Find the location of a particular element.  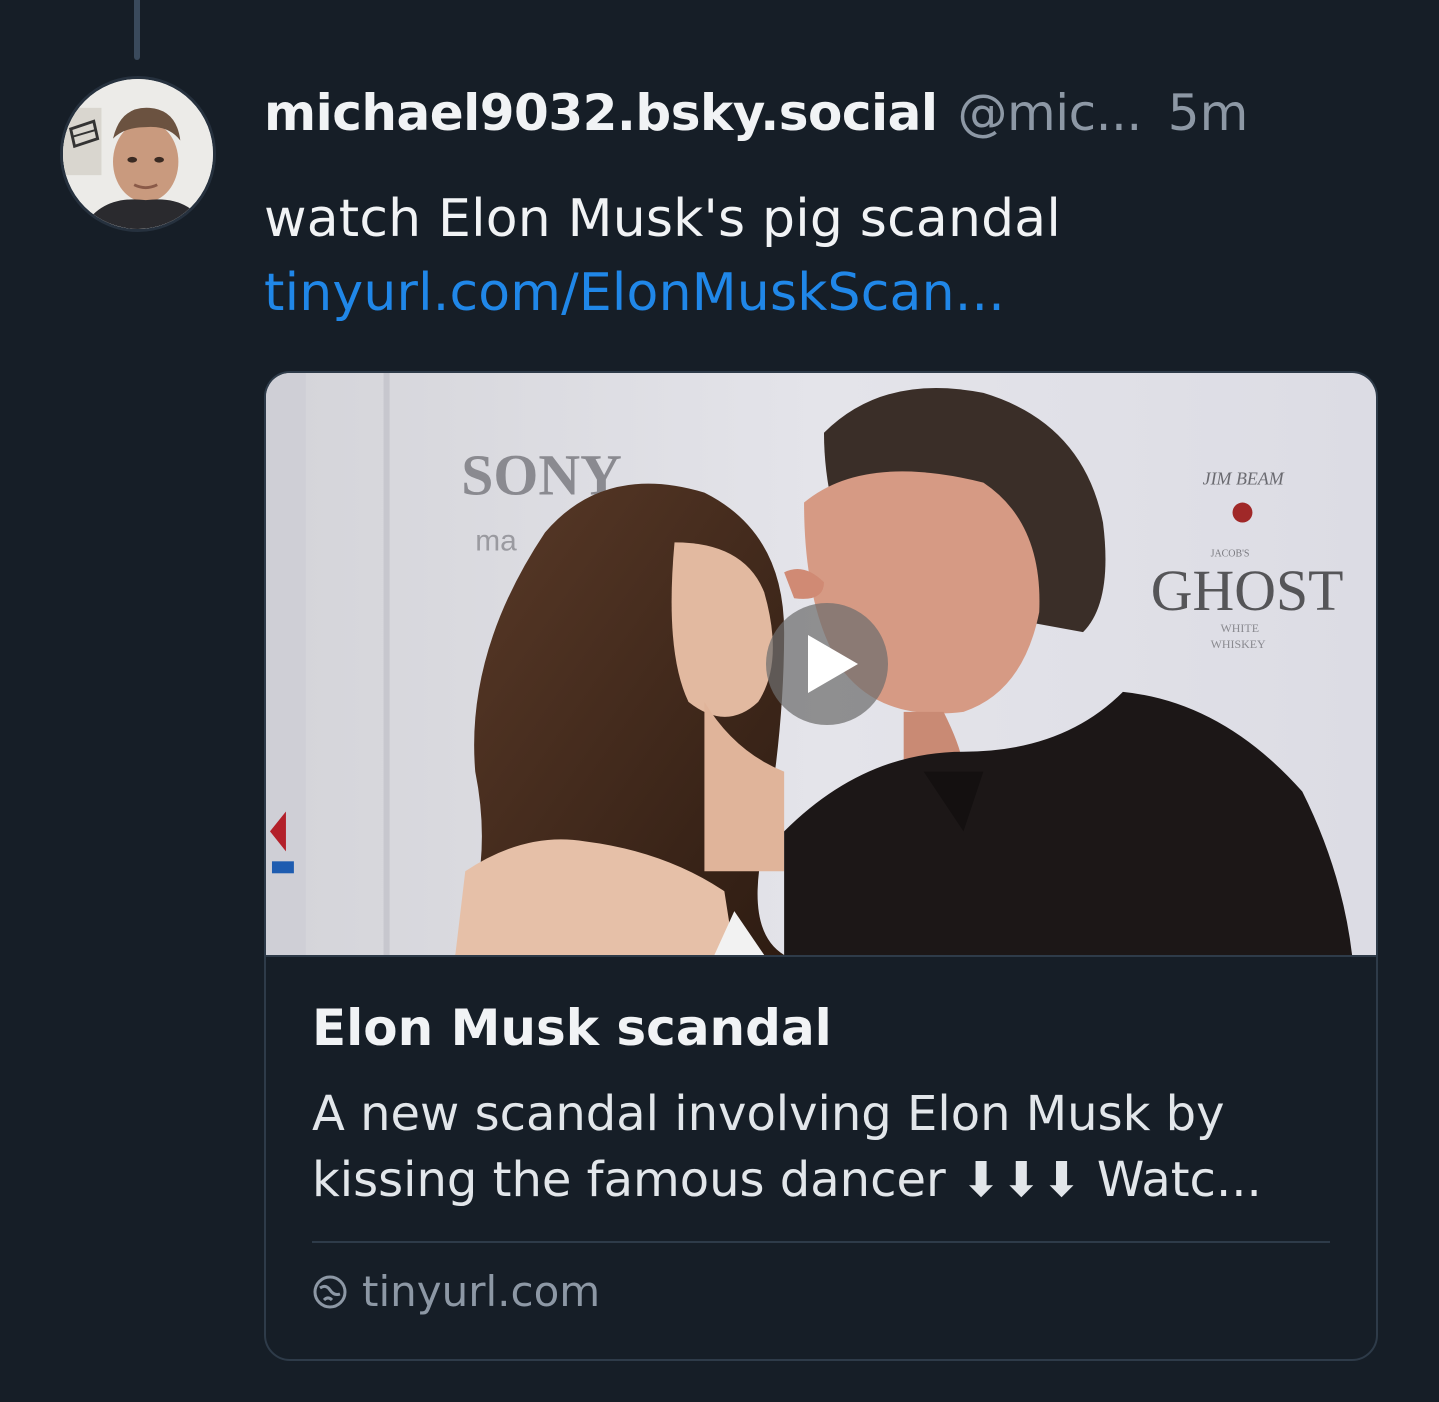

sign-jim-beam: JIM BEAM is located at coordinates (1244, 479).